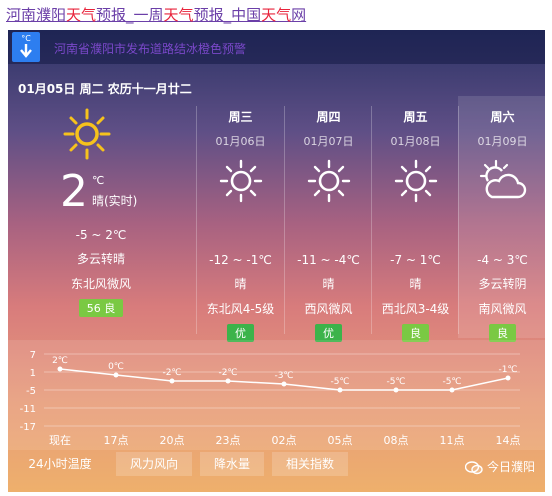  Describe the element at coordinates (284, 440) in the screenshot. I see `x-tick-label: 02点` at that location.